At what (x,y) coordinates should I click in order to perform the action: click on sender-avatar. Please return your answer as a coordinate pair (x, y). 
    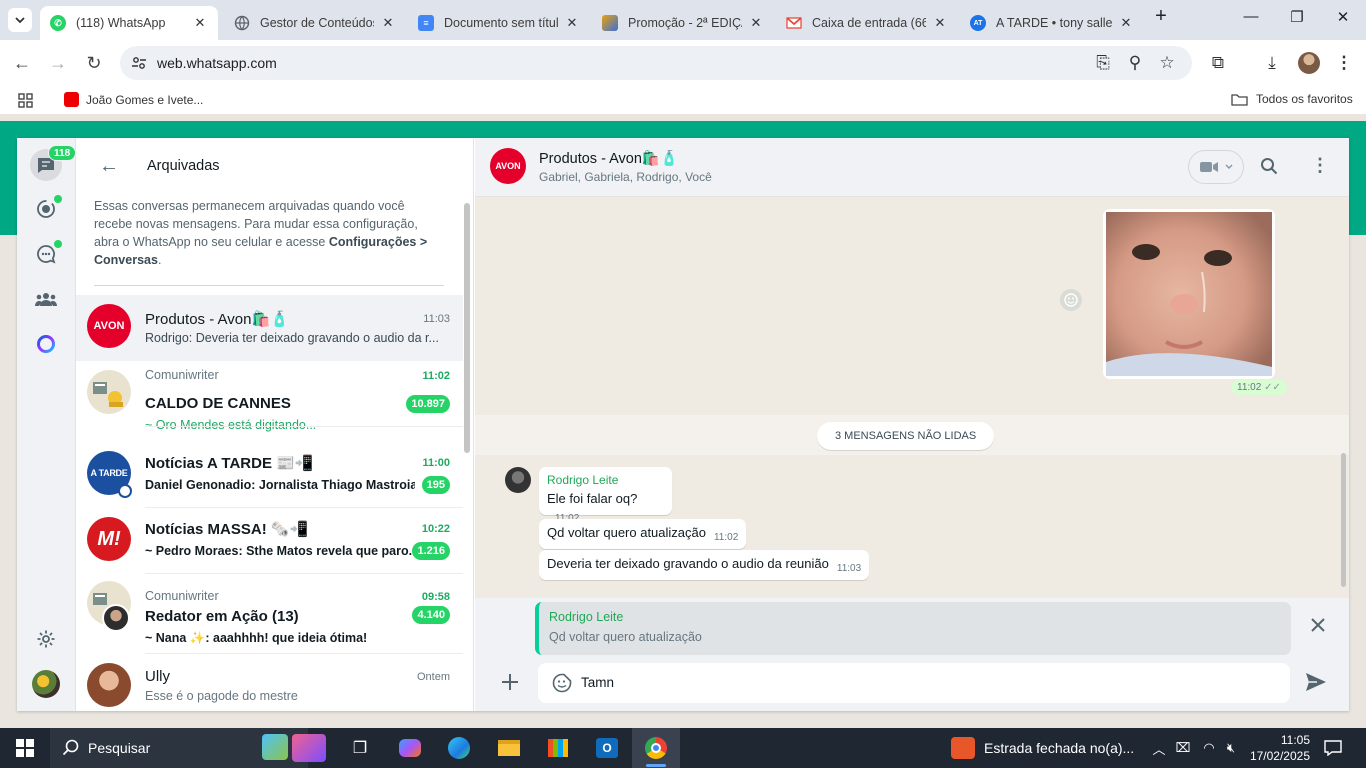
    Looking at the image, I should click on (518, 480).